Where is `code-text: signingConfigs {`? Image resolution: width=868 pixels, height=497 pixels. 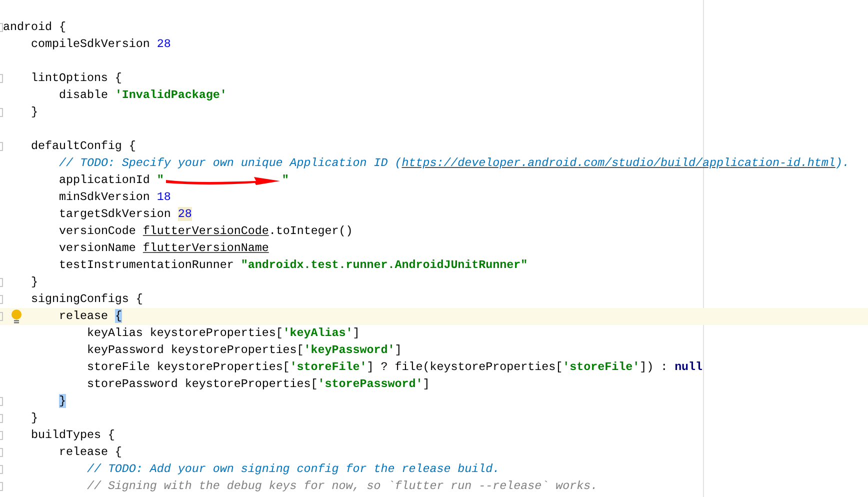
code-text: signingConfigs { is located at coordinates (86, 299).